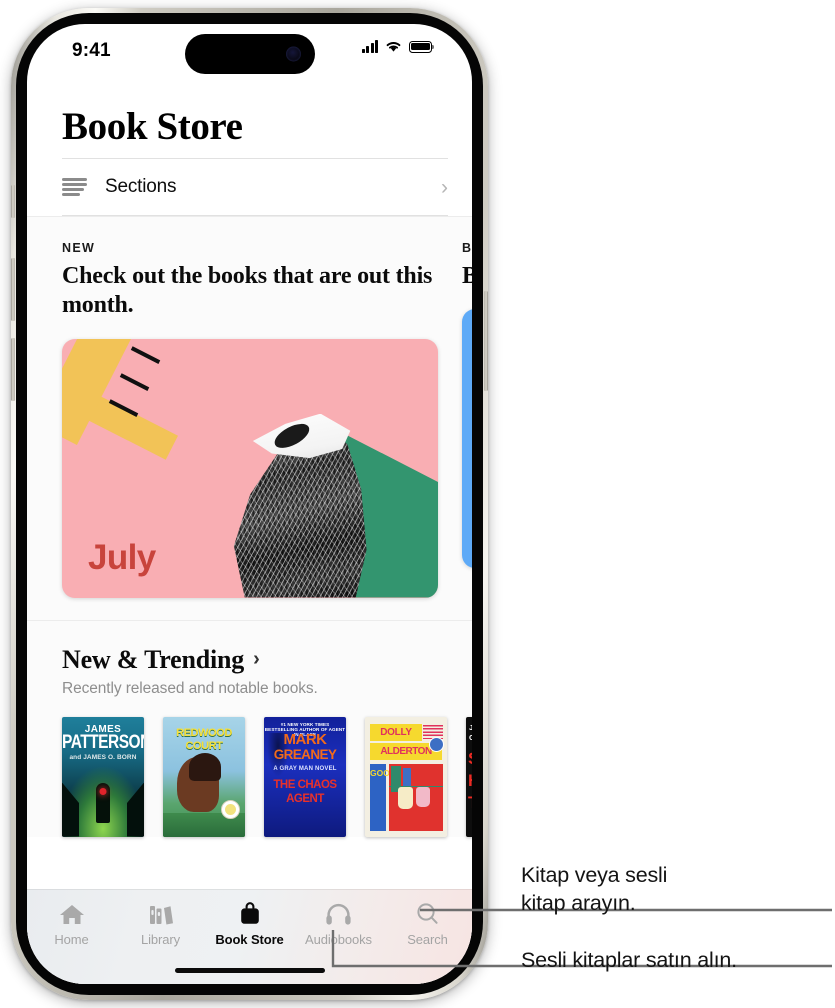 This screenshot has width=835, height=1008. I want to click on status-bar-time: 9:41, so click(91, 50).